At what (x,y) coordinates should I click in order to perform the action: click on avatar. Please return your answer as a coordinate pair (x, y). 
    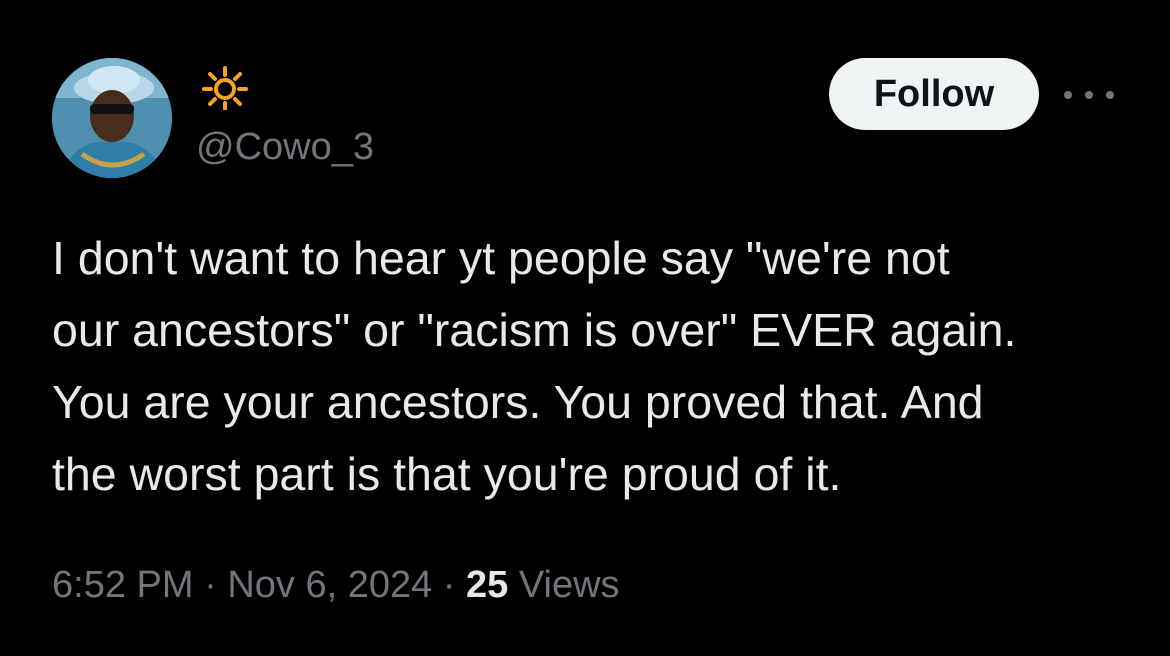
    Looking at the image, I should click on (112, 118).